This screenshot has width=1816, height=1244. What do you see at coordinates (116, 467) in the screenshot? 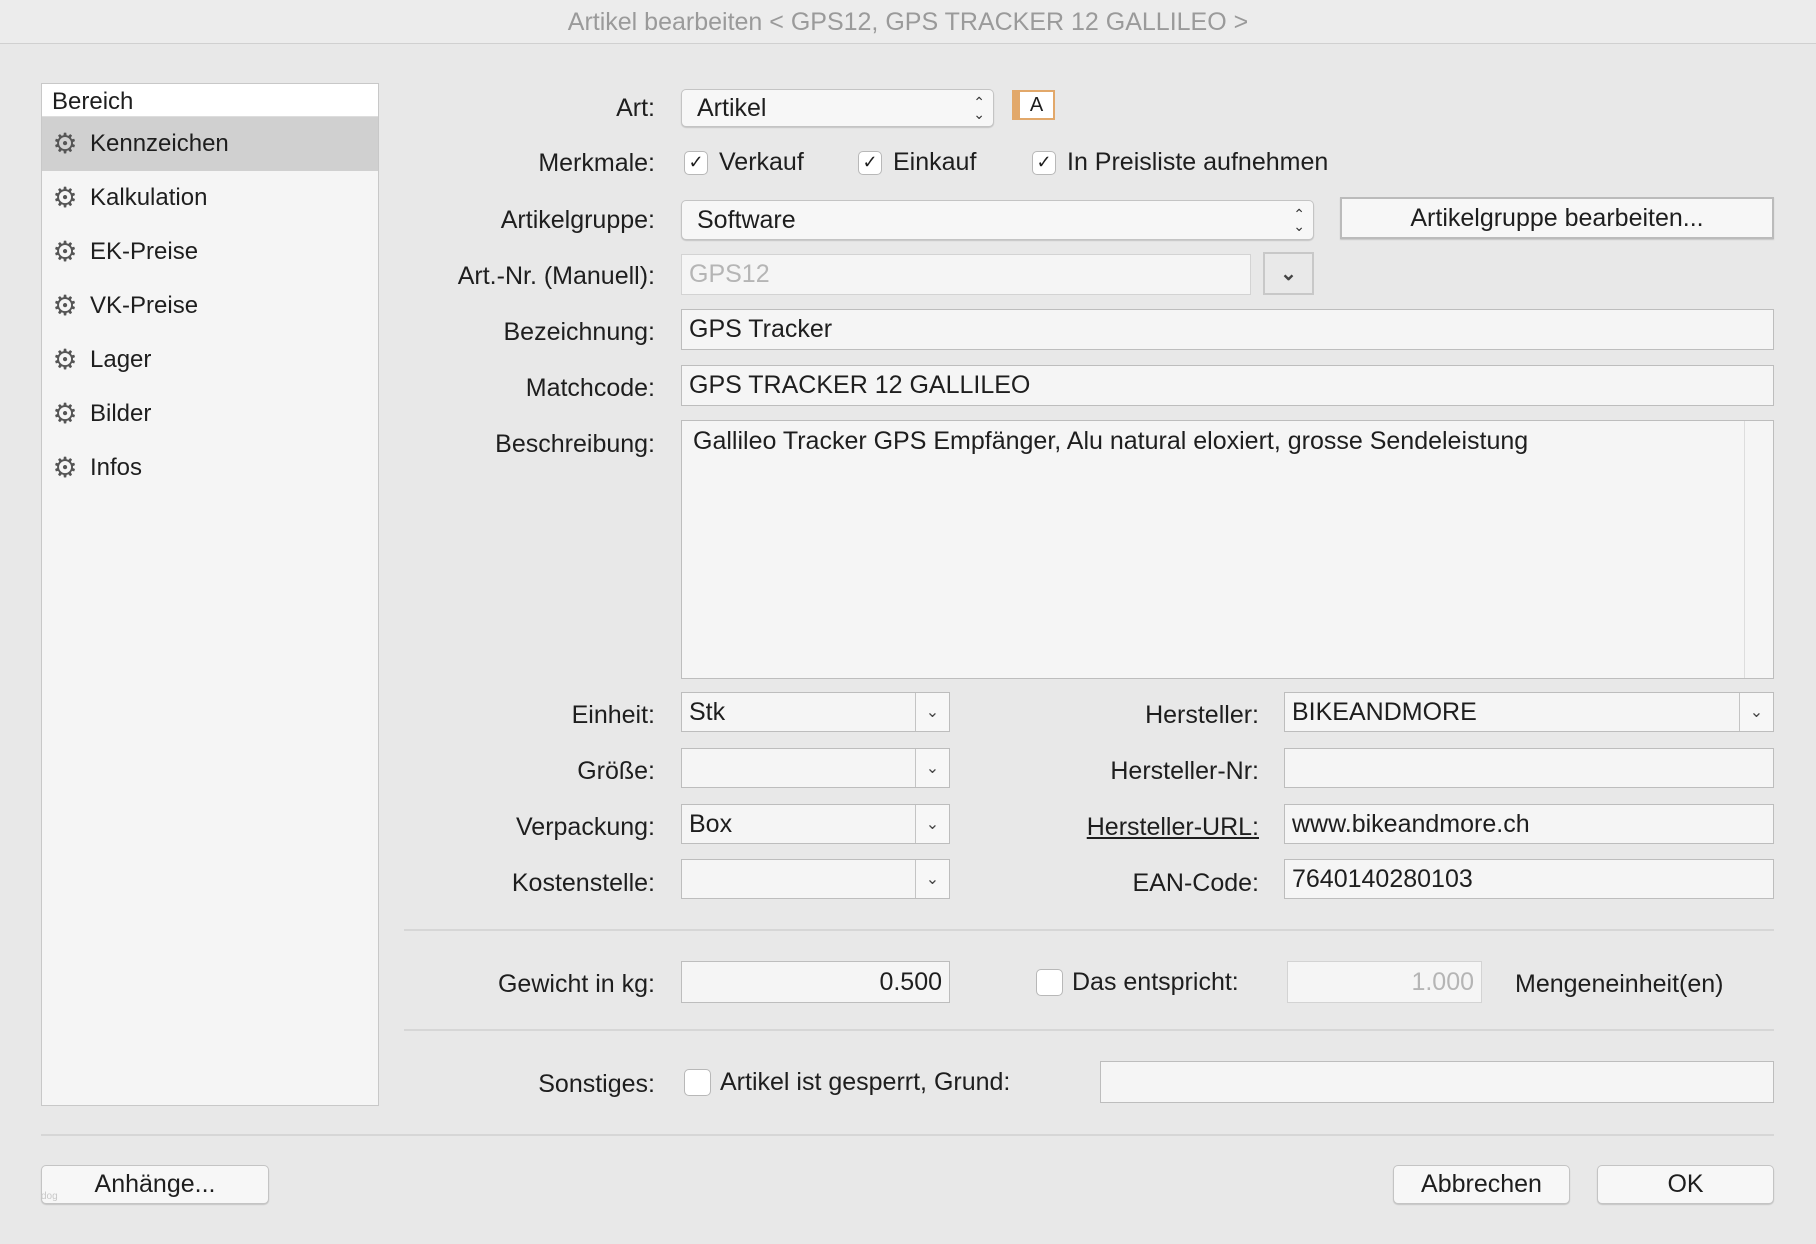
I see `sidebar-item-label: Infos` at bounding box center [116, 467].